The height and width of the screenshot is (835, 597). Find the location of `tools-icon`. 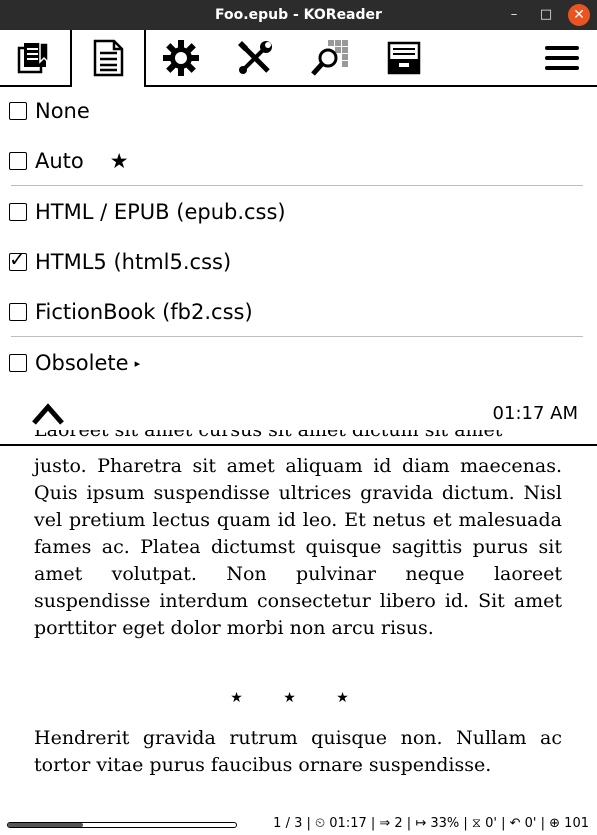

tools-icon is located at coordinates (255, 57).